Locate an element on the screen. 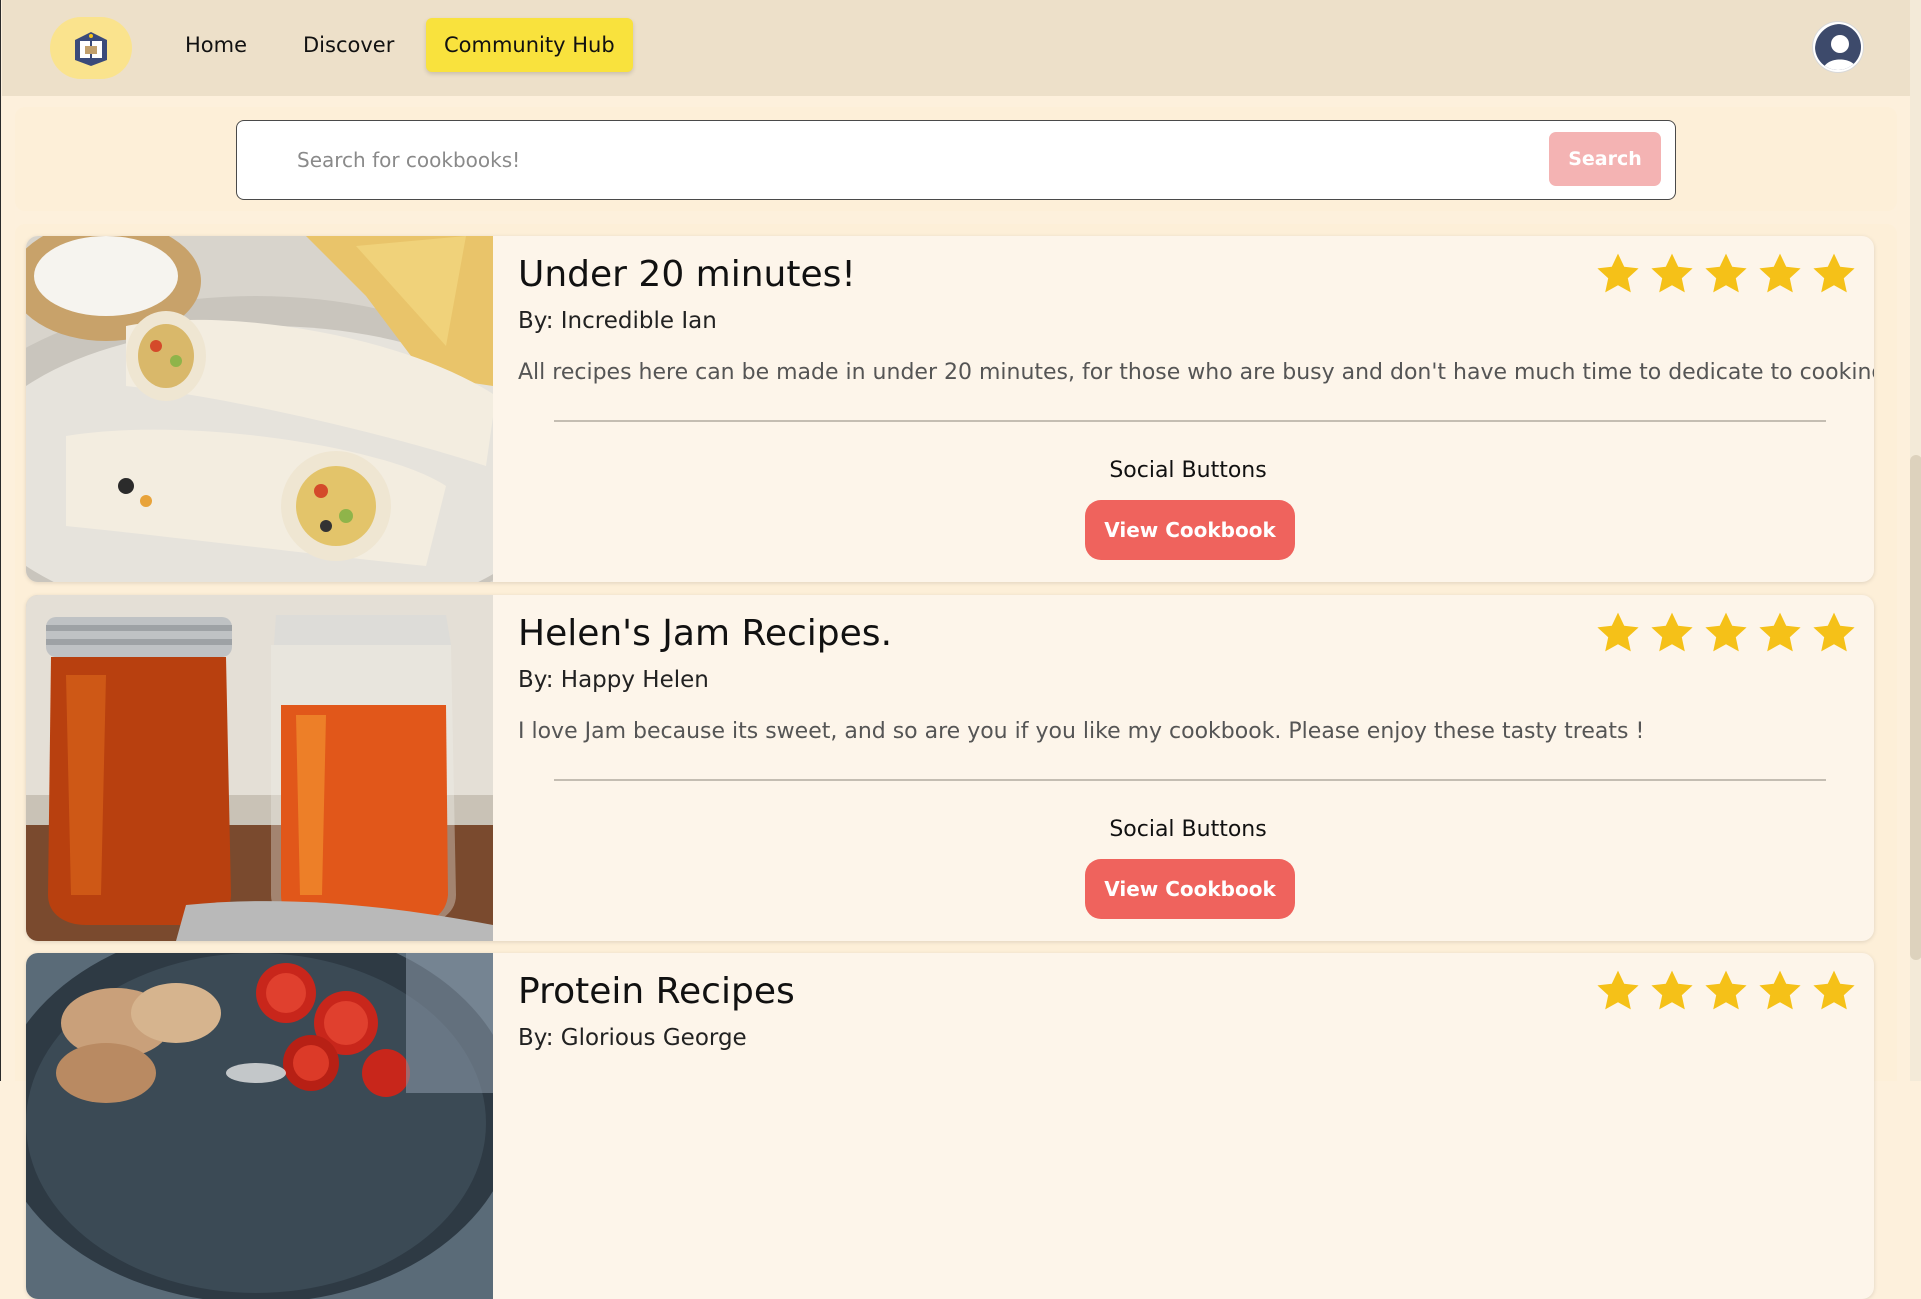  cookbook-author: By: Happy Helen is located at coordinates (613, 680).